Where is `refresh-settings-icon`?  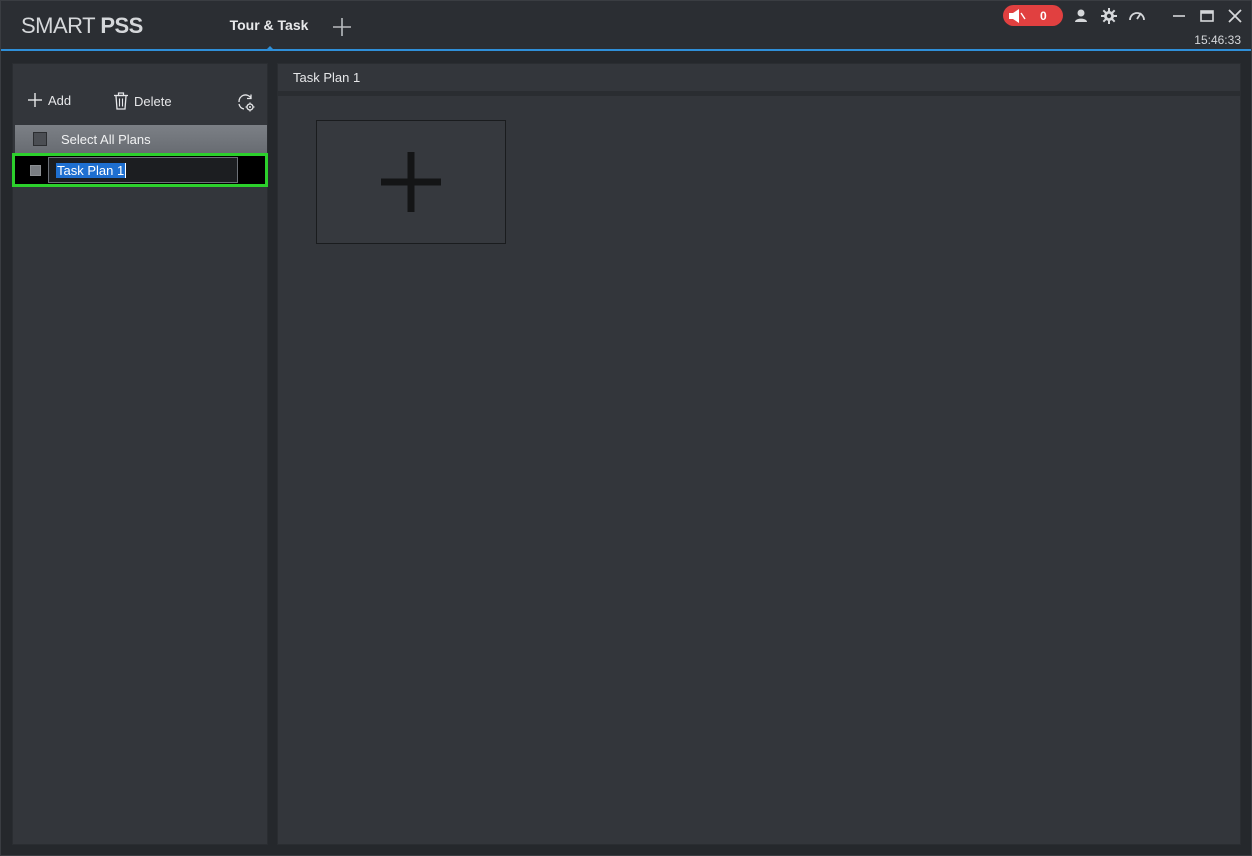 refresh-settings-icon is located at coordinates (246, 103).